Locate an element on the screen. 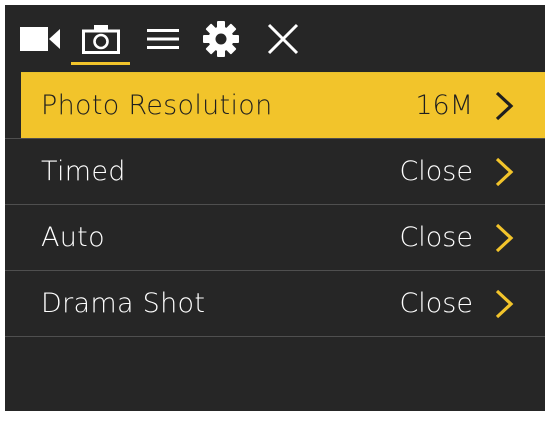  menu-item-label: Drama Shot is located at coordinates (123, 303).